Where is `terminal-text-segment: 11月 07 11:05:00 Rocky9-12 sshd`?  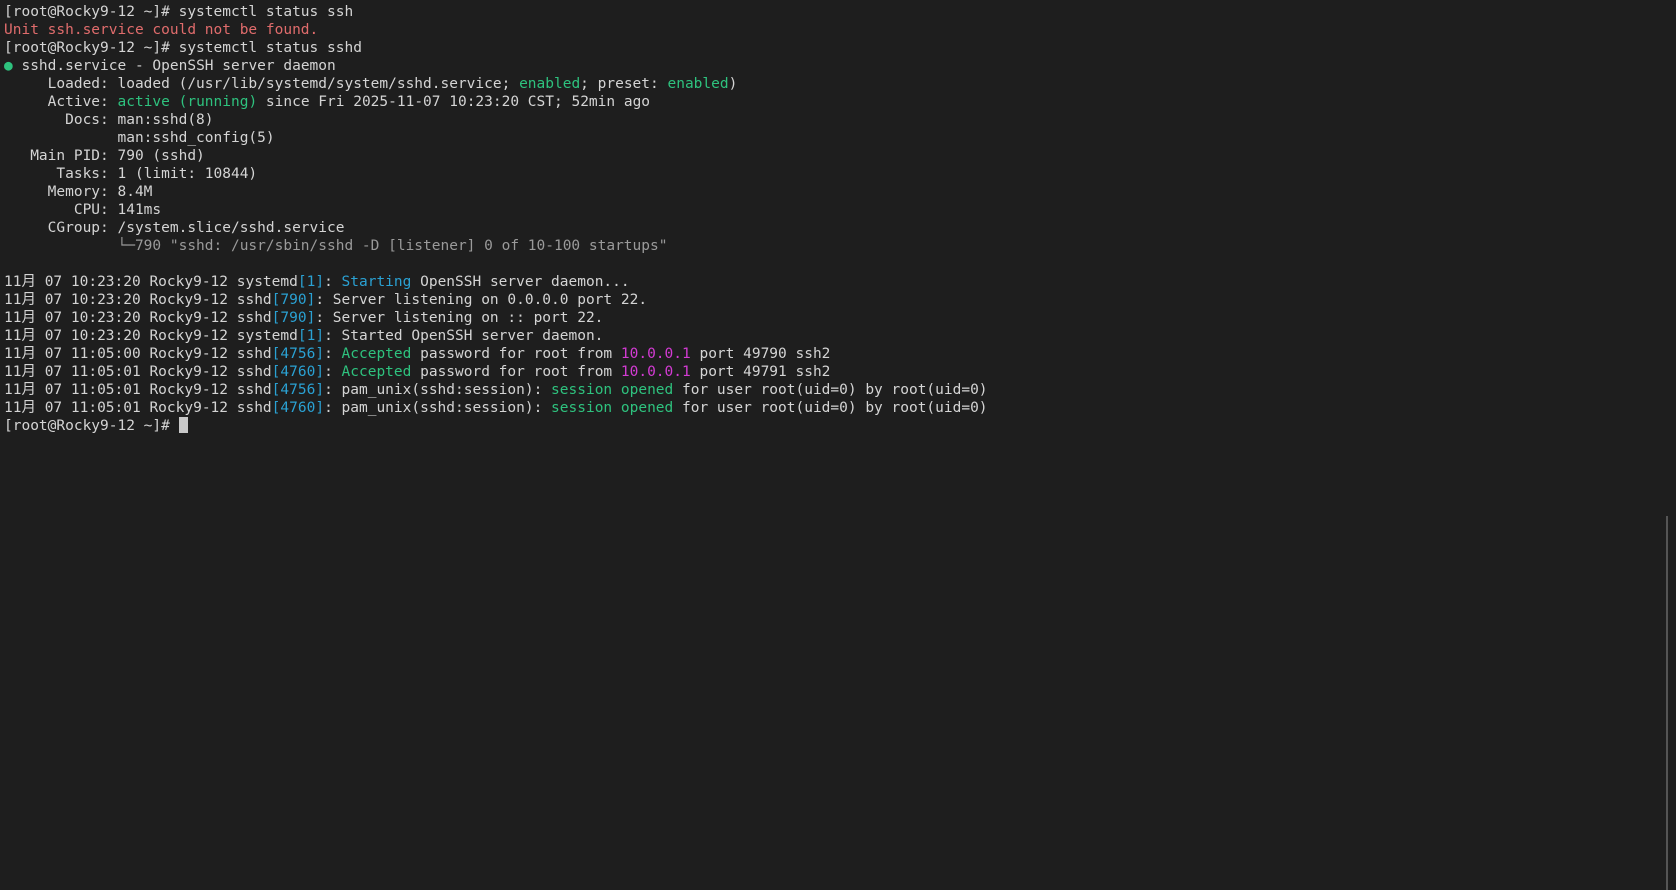
terminal-text-segment: 11月 07 11:05:00 Rocky9-12 sshd is located at coordinates (138, 354).